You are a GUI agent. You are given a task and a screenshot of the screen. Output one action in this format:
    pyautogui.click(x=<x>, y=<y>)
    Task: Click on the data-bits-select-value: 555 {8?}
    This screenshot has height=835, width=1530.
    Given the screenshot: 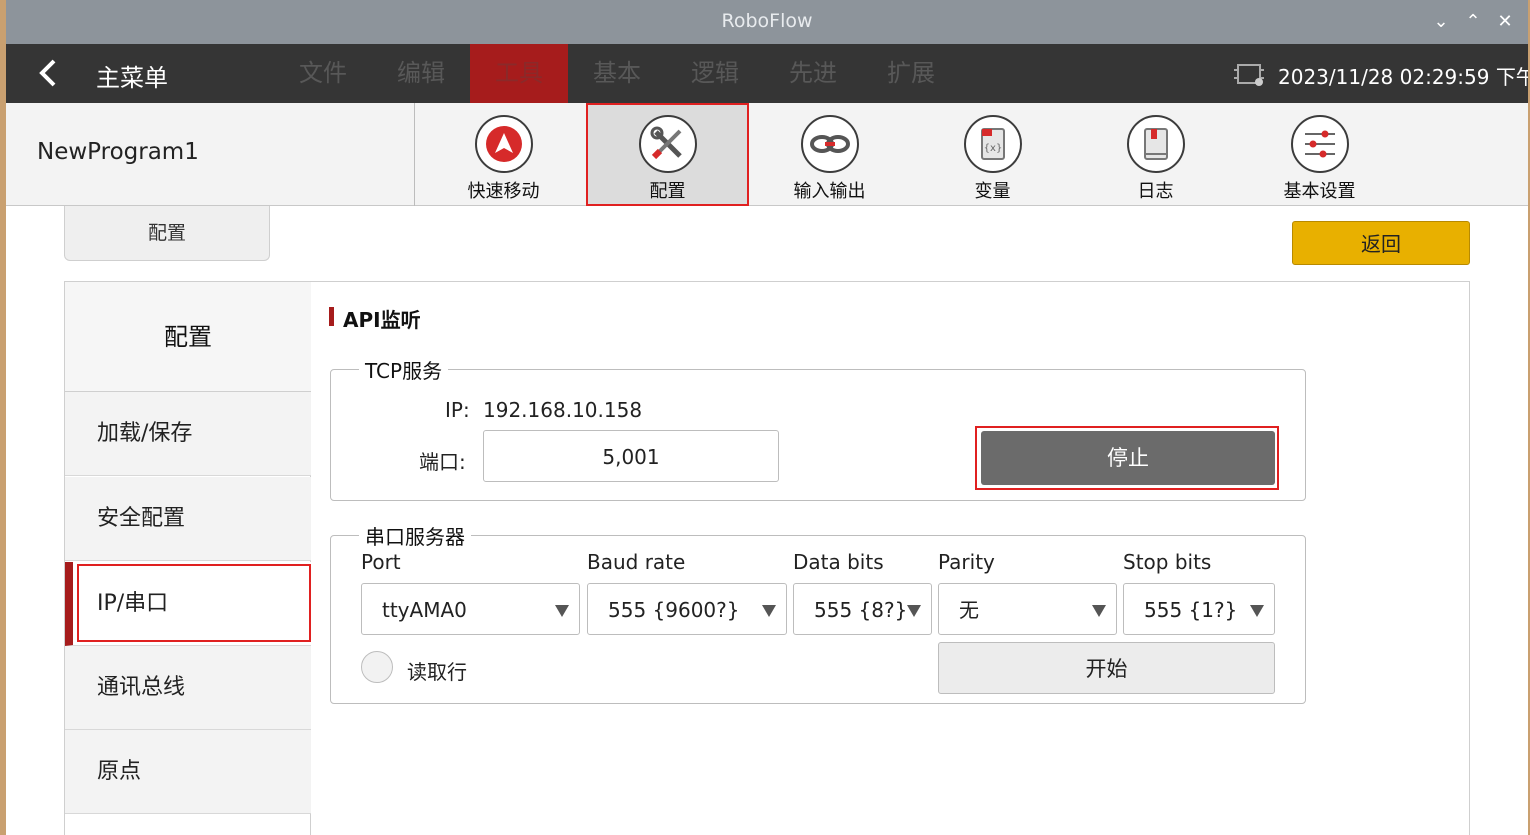 What is the action you would take?
    pyautogui.click(x=861, y=610)
    